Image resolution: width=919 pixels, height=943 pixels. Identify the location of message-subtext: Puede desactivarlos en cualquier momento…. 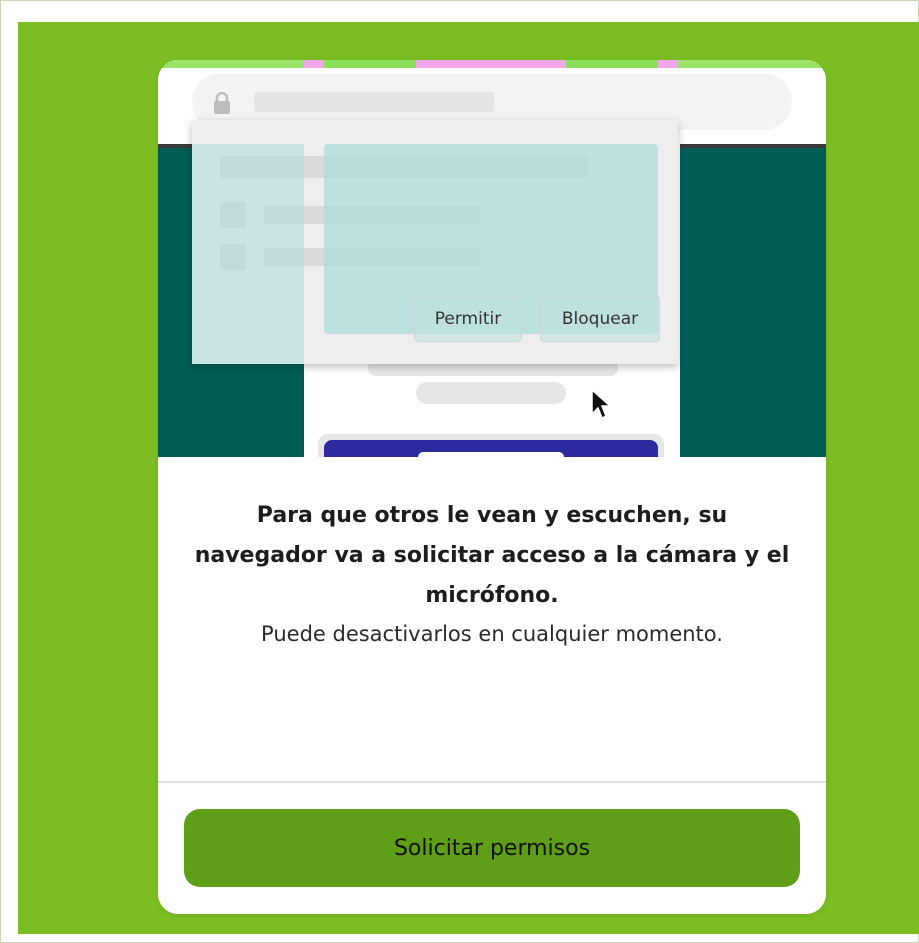
(492, 634).